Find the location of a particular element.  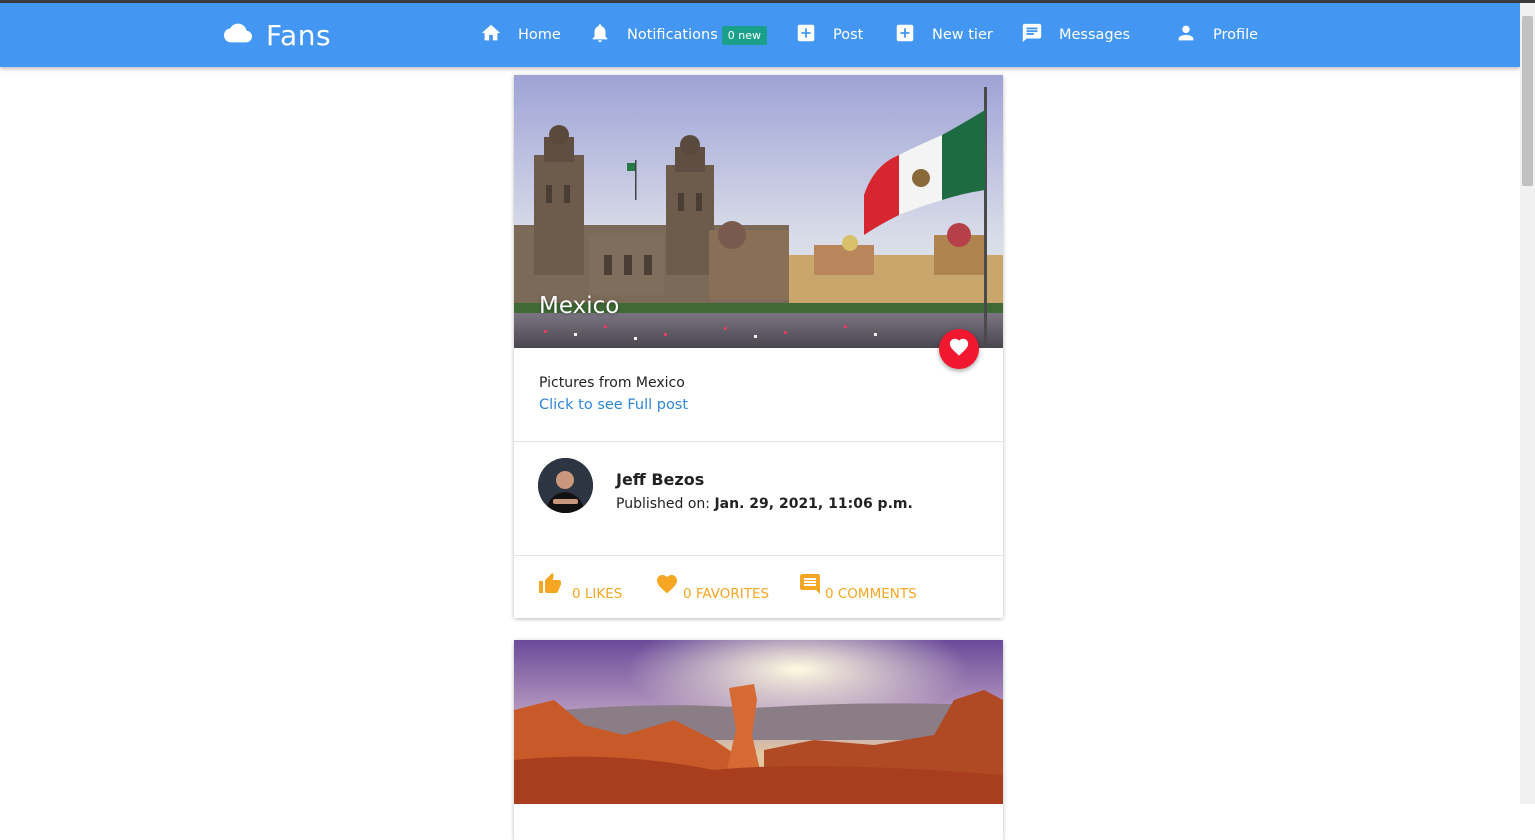

nav-messages: Messages is located at coordinates (1075, 35).